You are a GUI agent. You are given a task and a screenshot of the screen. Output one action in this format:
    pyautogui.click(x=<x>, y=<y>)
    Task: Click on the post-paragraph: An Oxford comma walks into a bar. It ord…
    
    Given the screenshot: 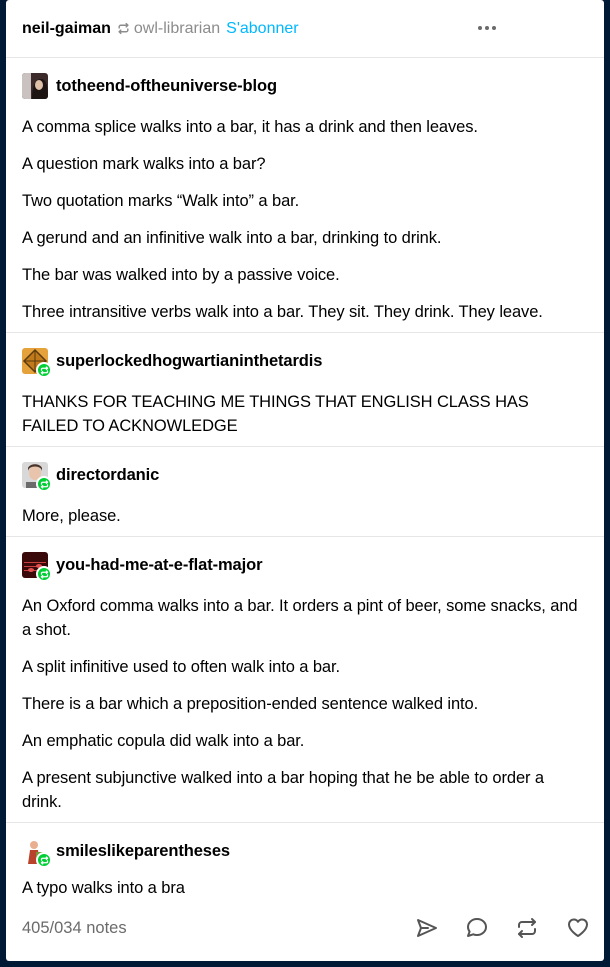 What is the action you would take?
    pyautogui.click(x=300, y=618)
    